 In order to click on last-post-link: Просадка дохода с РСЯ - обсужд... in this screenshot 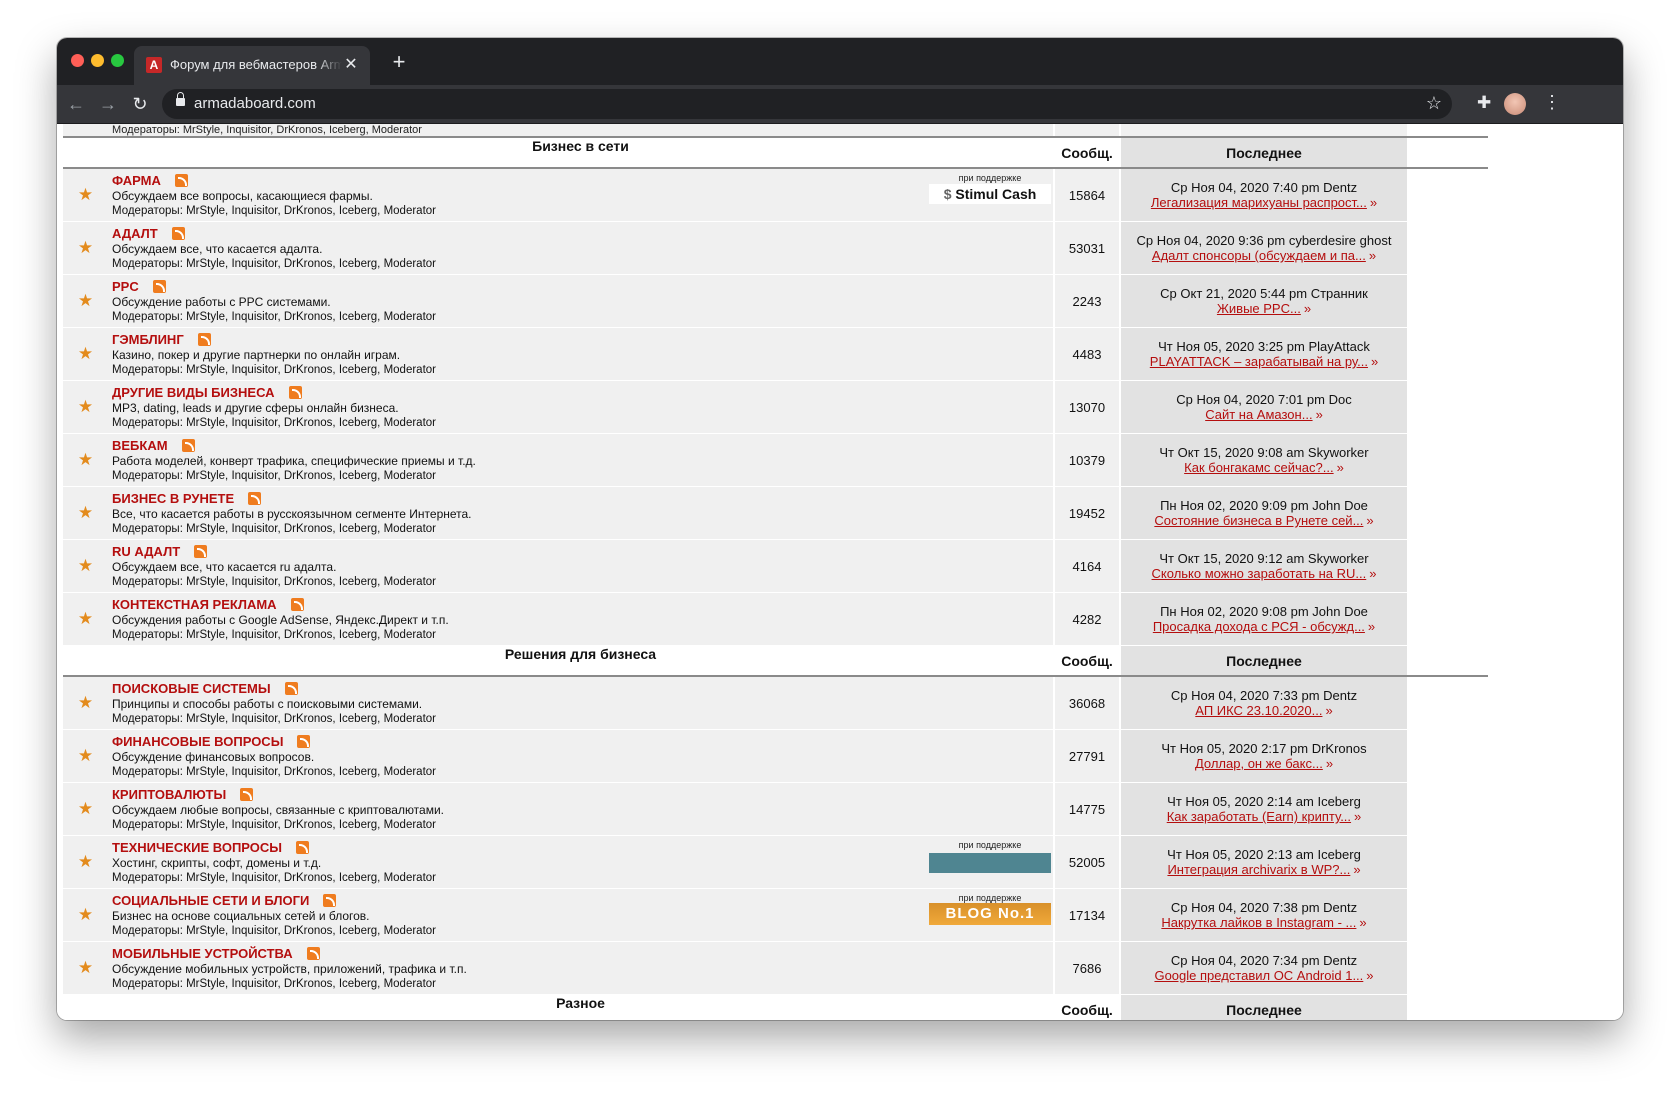, I will do `click(1259, 626)`.